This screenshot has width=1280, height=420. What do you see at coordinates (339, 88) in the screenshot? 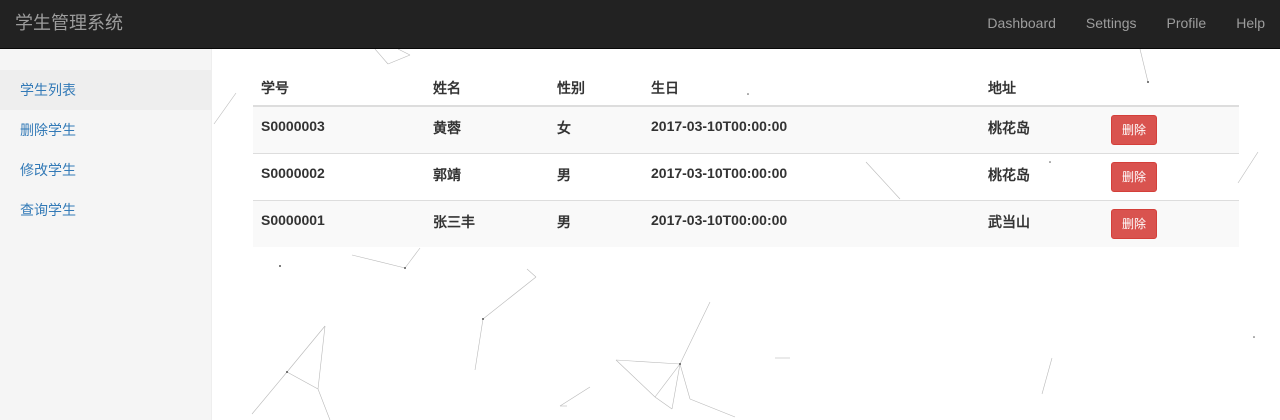
I see `column-header-id: 学号` at bounding box center [339, 88].